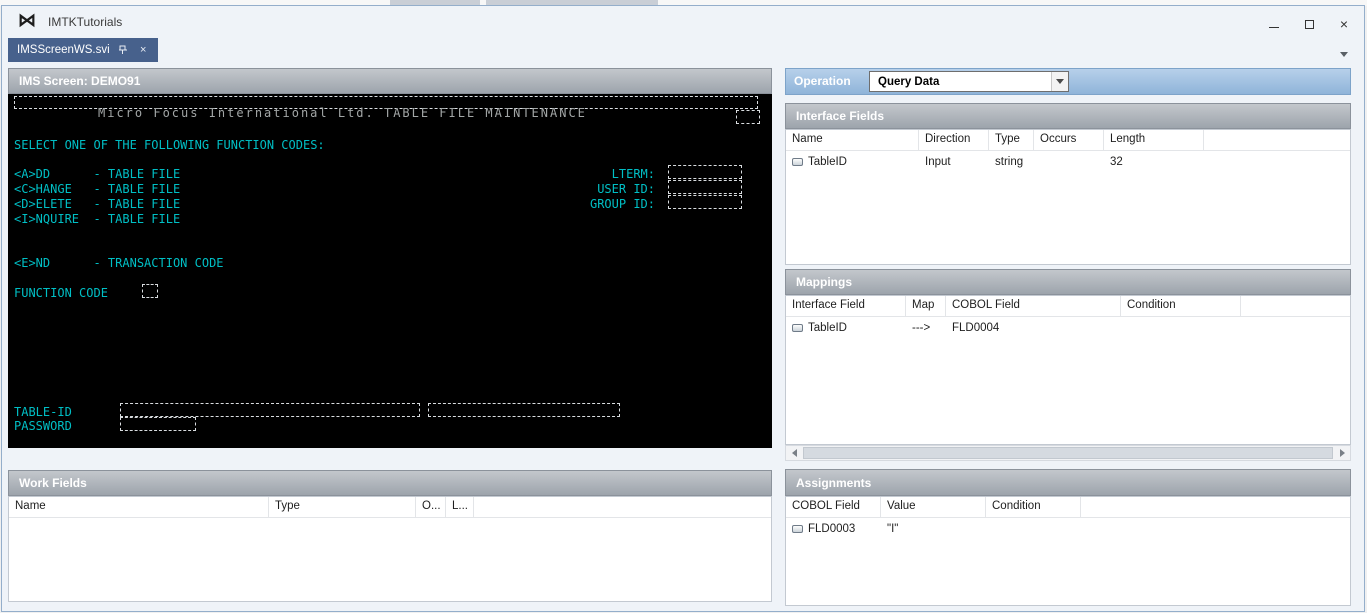 The width and height of the screenshot is (1367, 613). I want to click on table-row: TableID ---> FLD0004, so click(1068, 327).